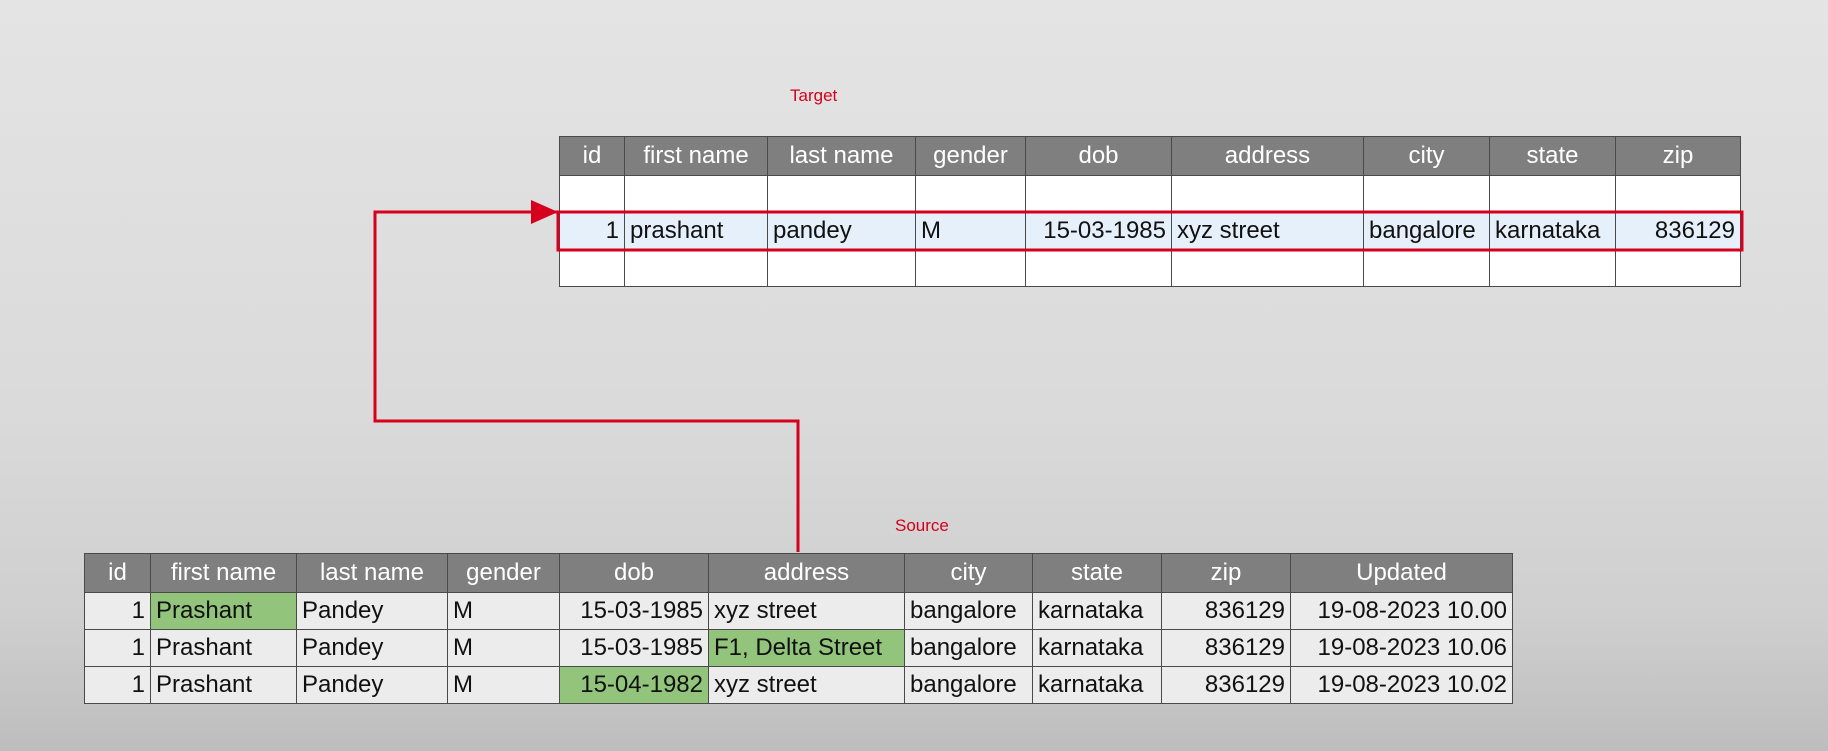 The height and width of the screenshot is (751, 1828). I want to click on target-row-highlight-box, so click(1150, 231).